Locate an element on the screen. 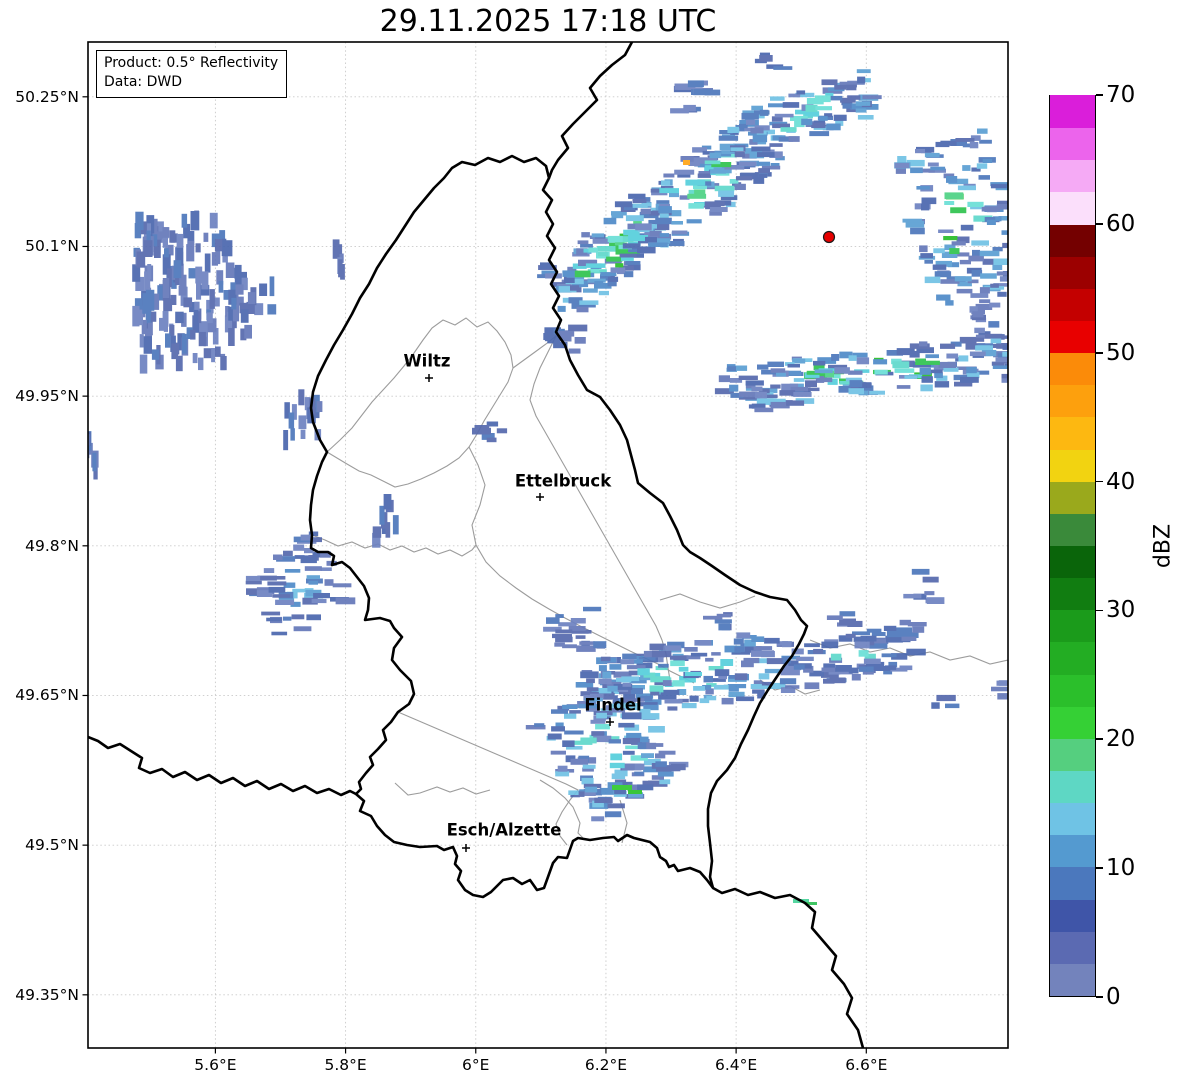 This screenshot has width=1184, height=1081. y-tick-label: 50.1°N is located at coordinates (52, 246).